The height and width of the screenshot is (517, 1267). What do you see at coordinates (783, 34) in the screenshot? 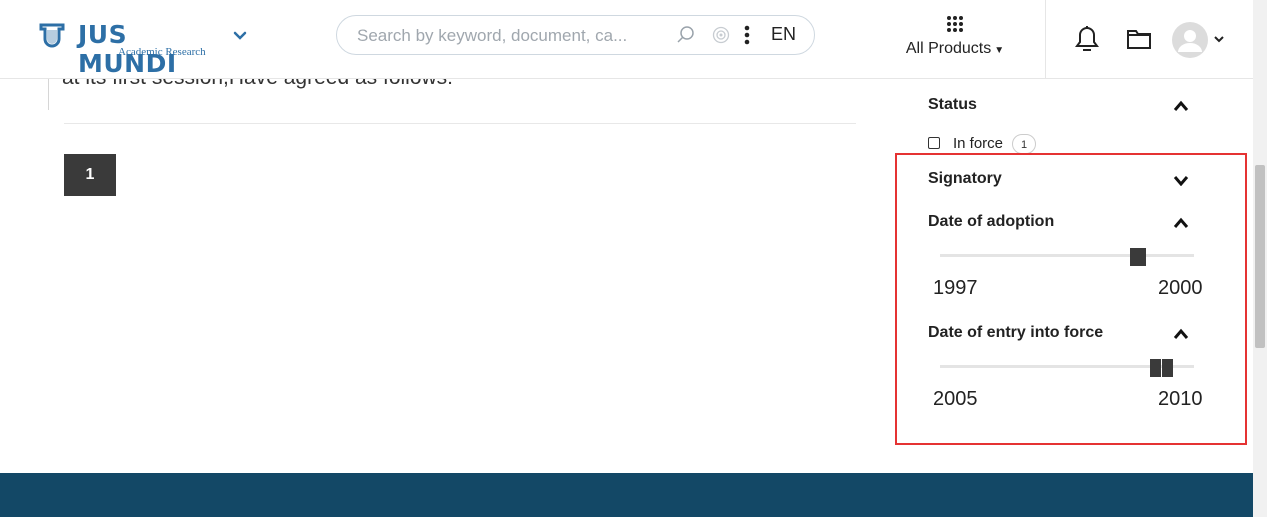
I see `language-selector: EN` at bounding box center [783, 34].